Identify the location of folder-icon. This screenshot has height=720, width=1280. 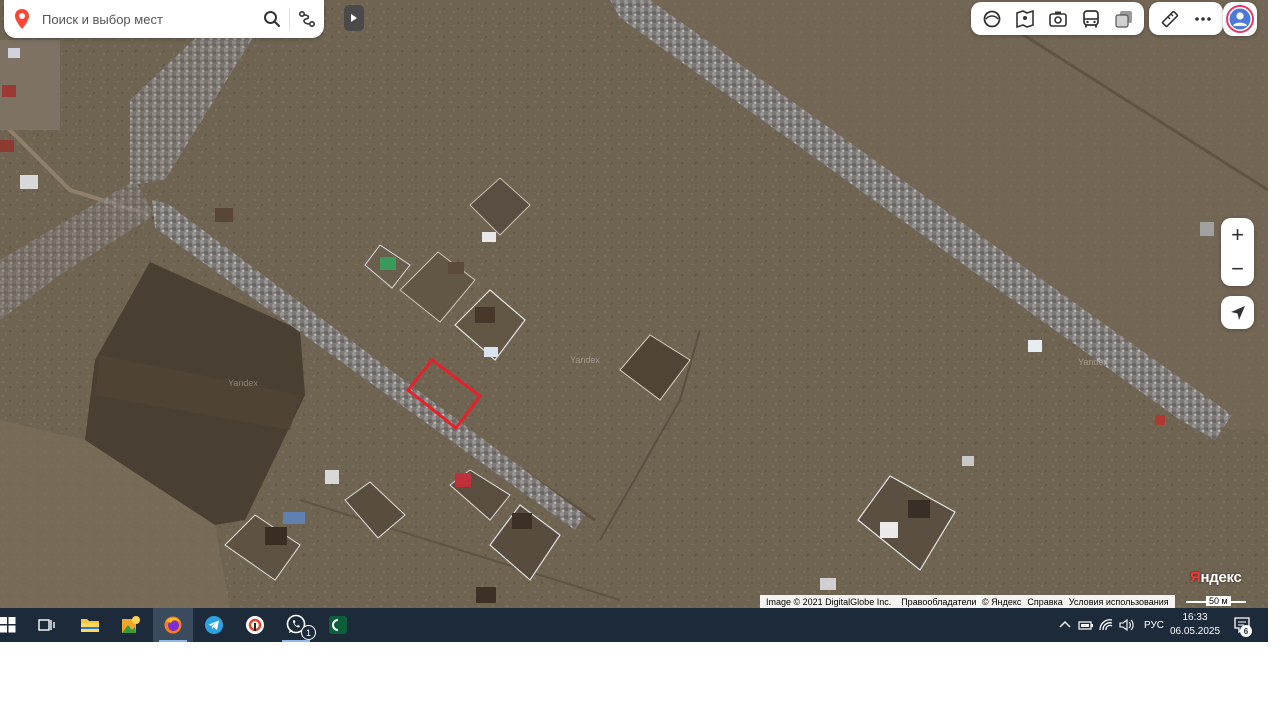
(90, 625).